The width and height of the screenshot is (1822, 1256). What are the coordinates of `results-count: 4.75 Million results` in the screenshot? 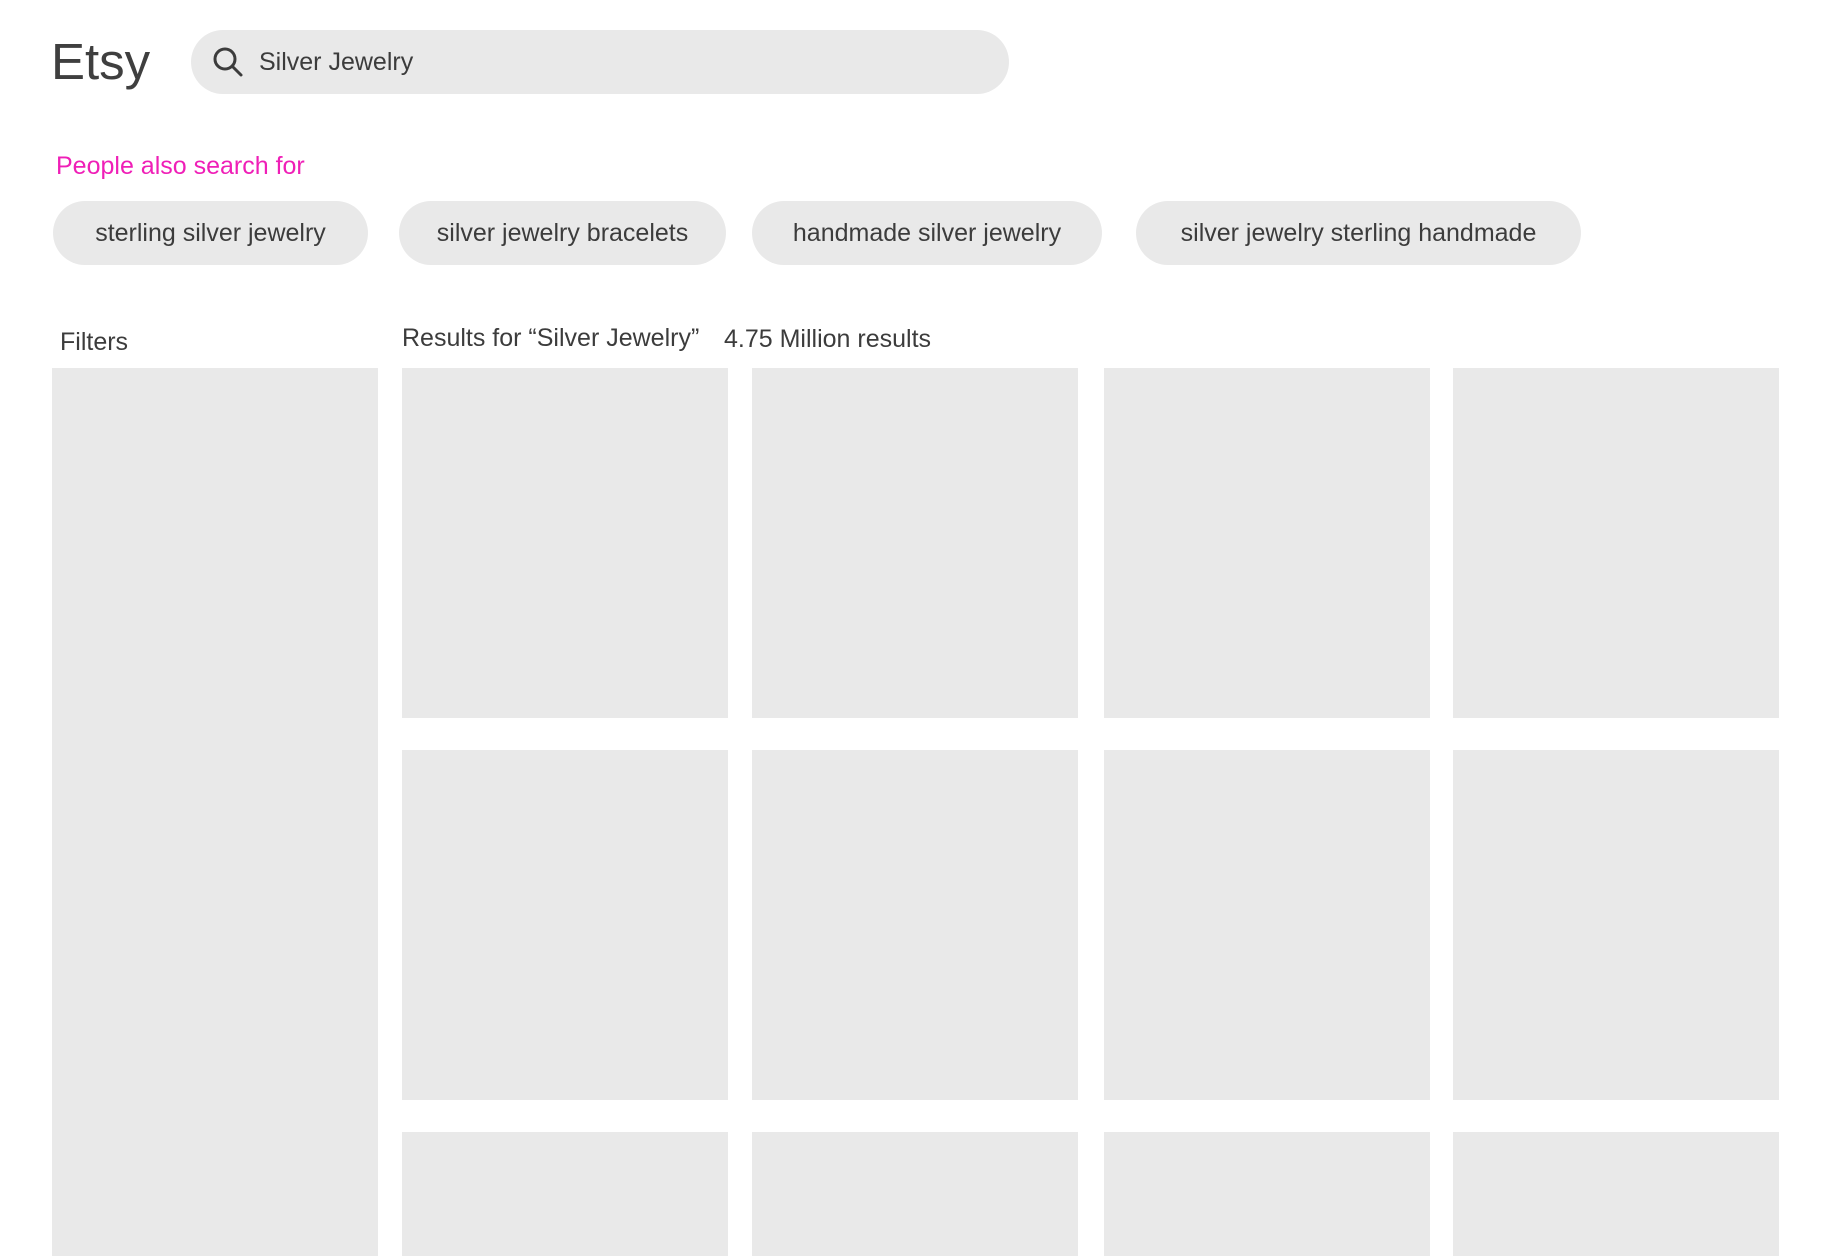 It's located at (828, 339).